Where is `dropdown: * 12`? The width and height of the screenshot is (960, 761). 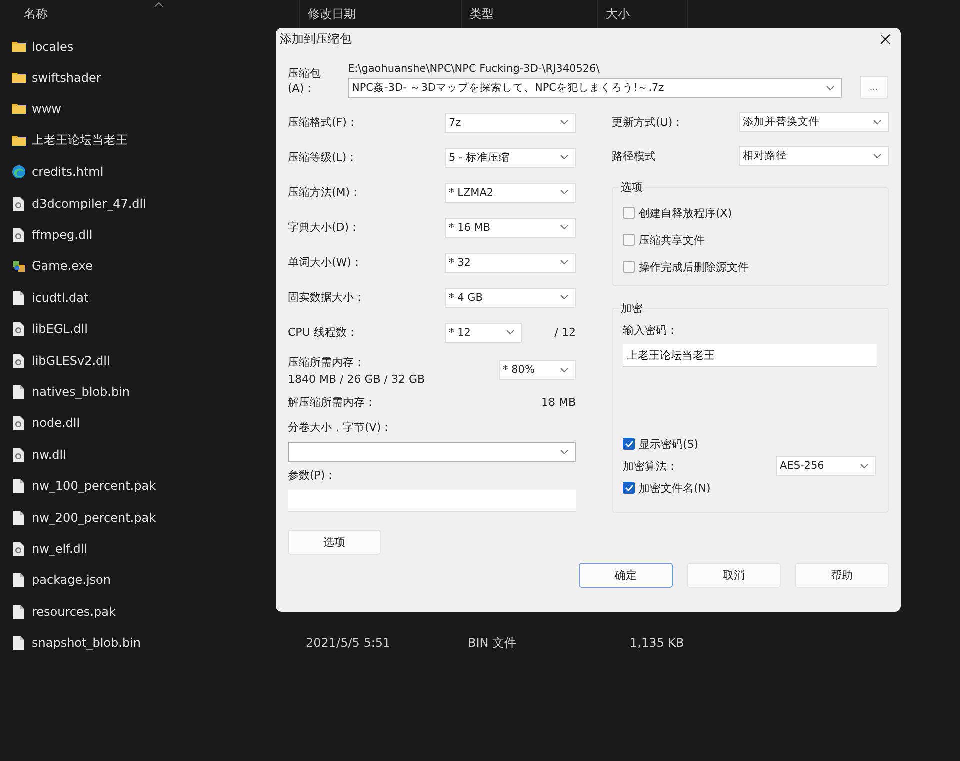 dropdown: * 12 is located at coordinates (483, 332).